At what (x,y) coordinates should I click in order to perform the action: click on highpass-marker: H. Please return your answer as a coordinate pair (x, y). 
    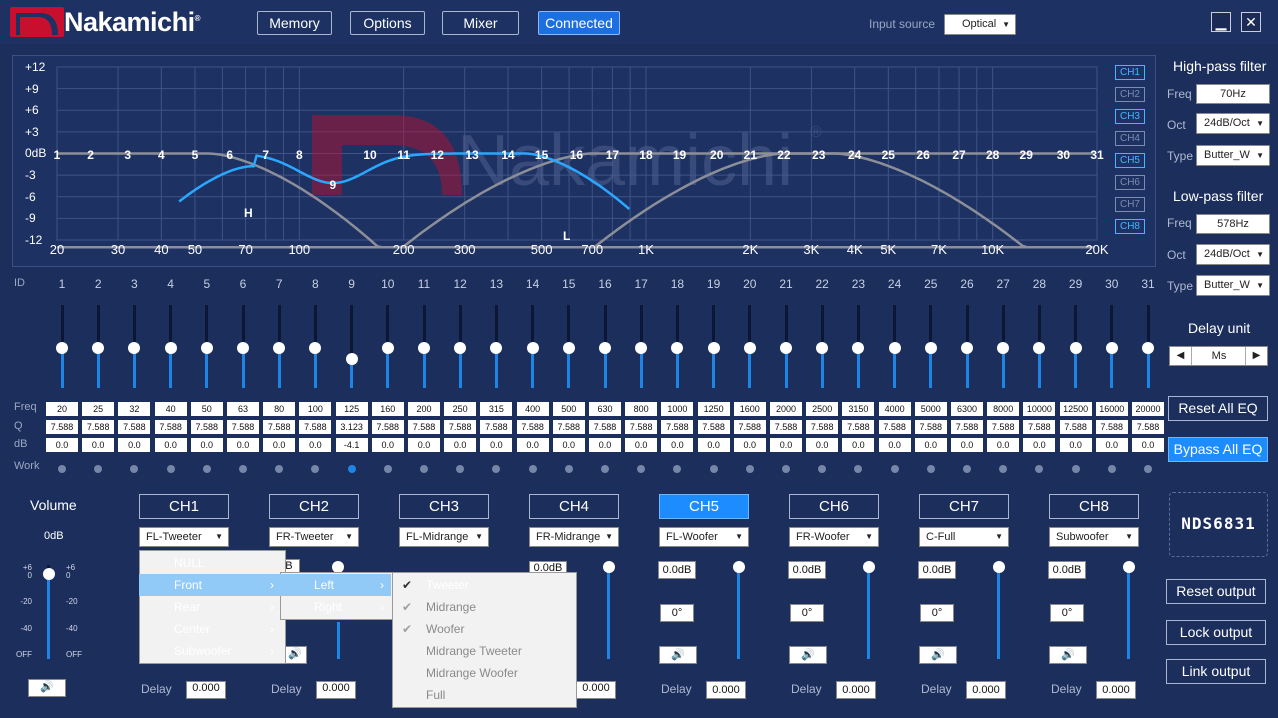
    Looking at the image, I should click on (248, 213).